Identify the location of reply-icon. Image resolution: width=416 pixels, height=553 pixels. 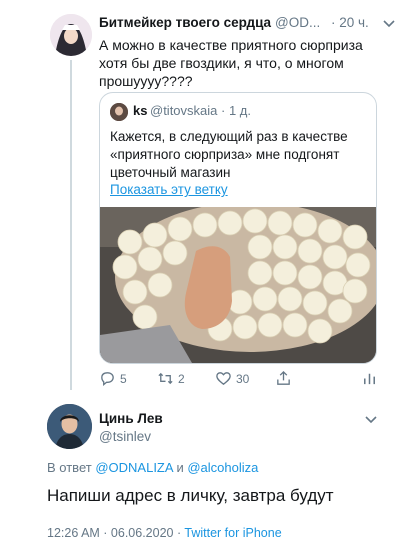
(107, 379).